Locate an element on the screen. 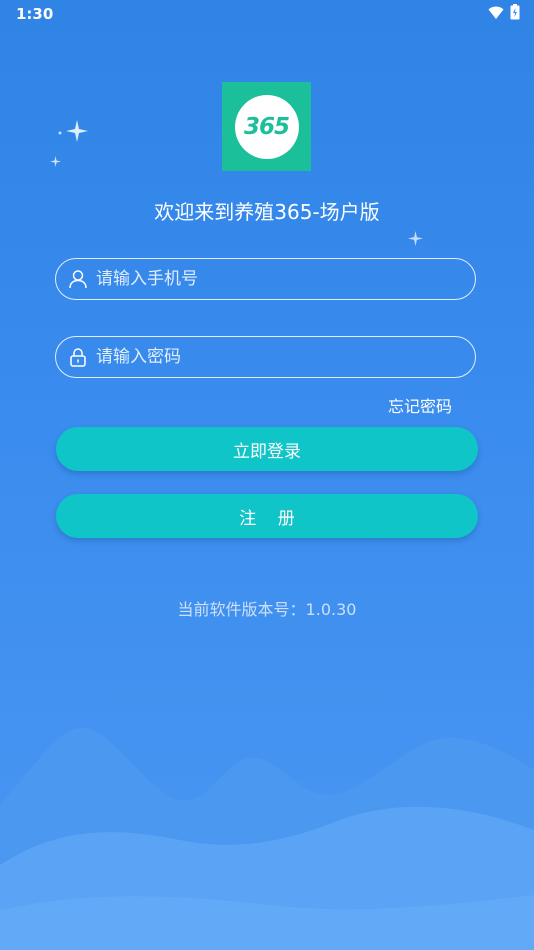 Image resolution: width=534 pixels, height=950 pixels. status-icons is located at coordinates (504, 14).